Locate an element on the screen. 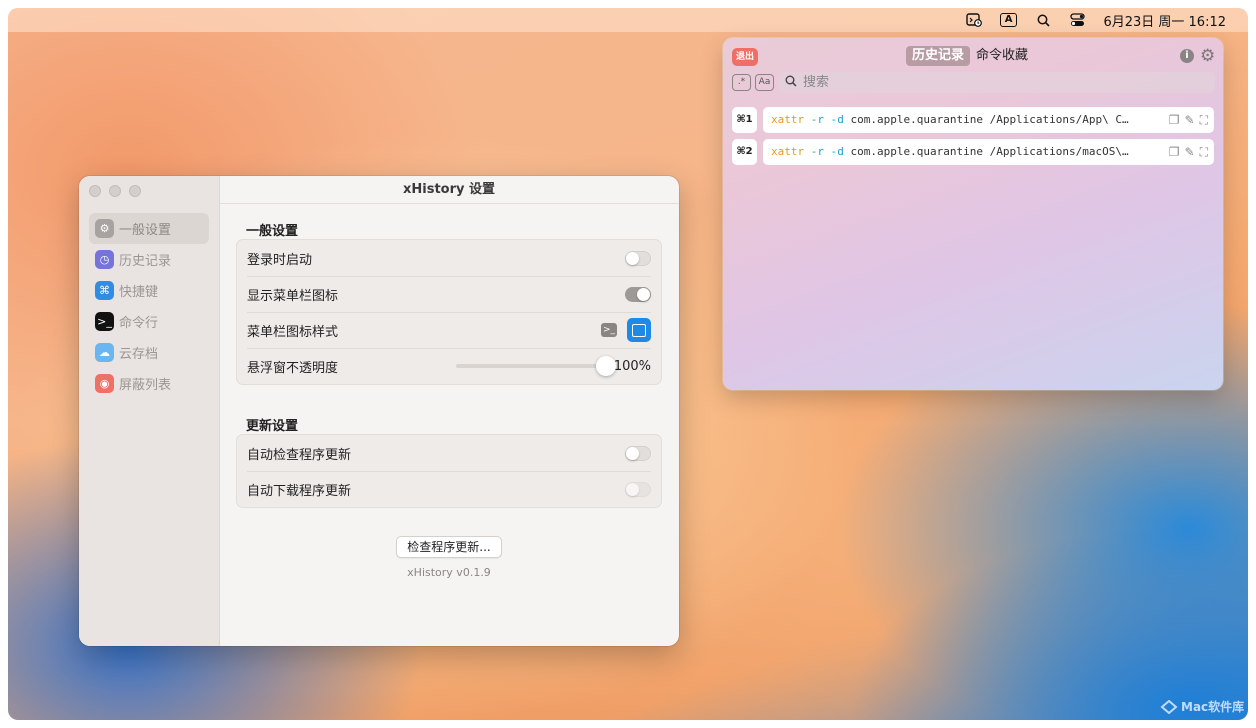  section-header-general: 一般设置 is located at coordinates (272, 231).